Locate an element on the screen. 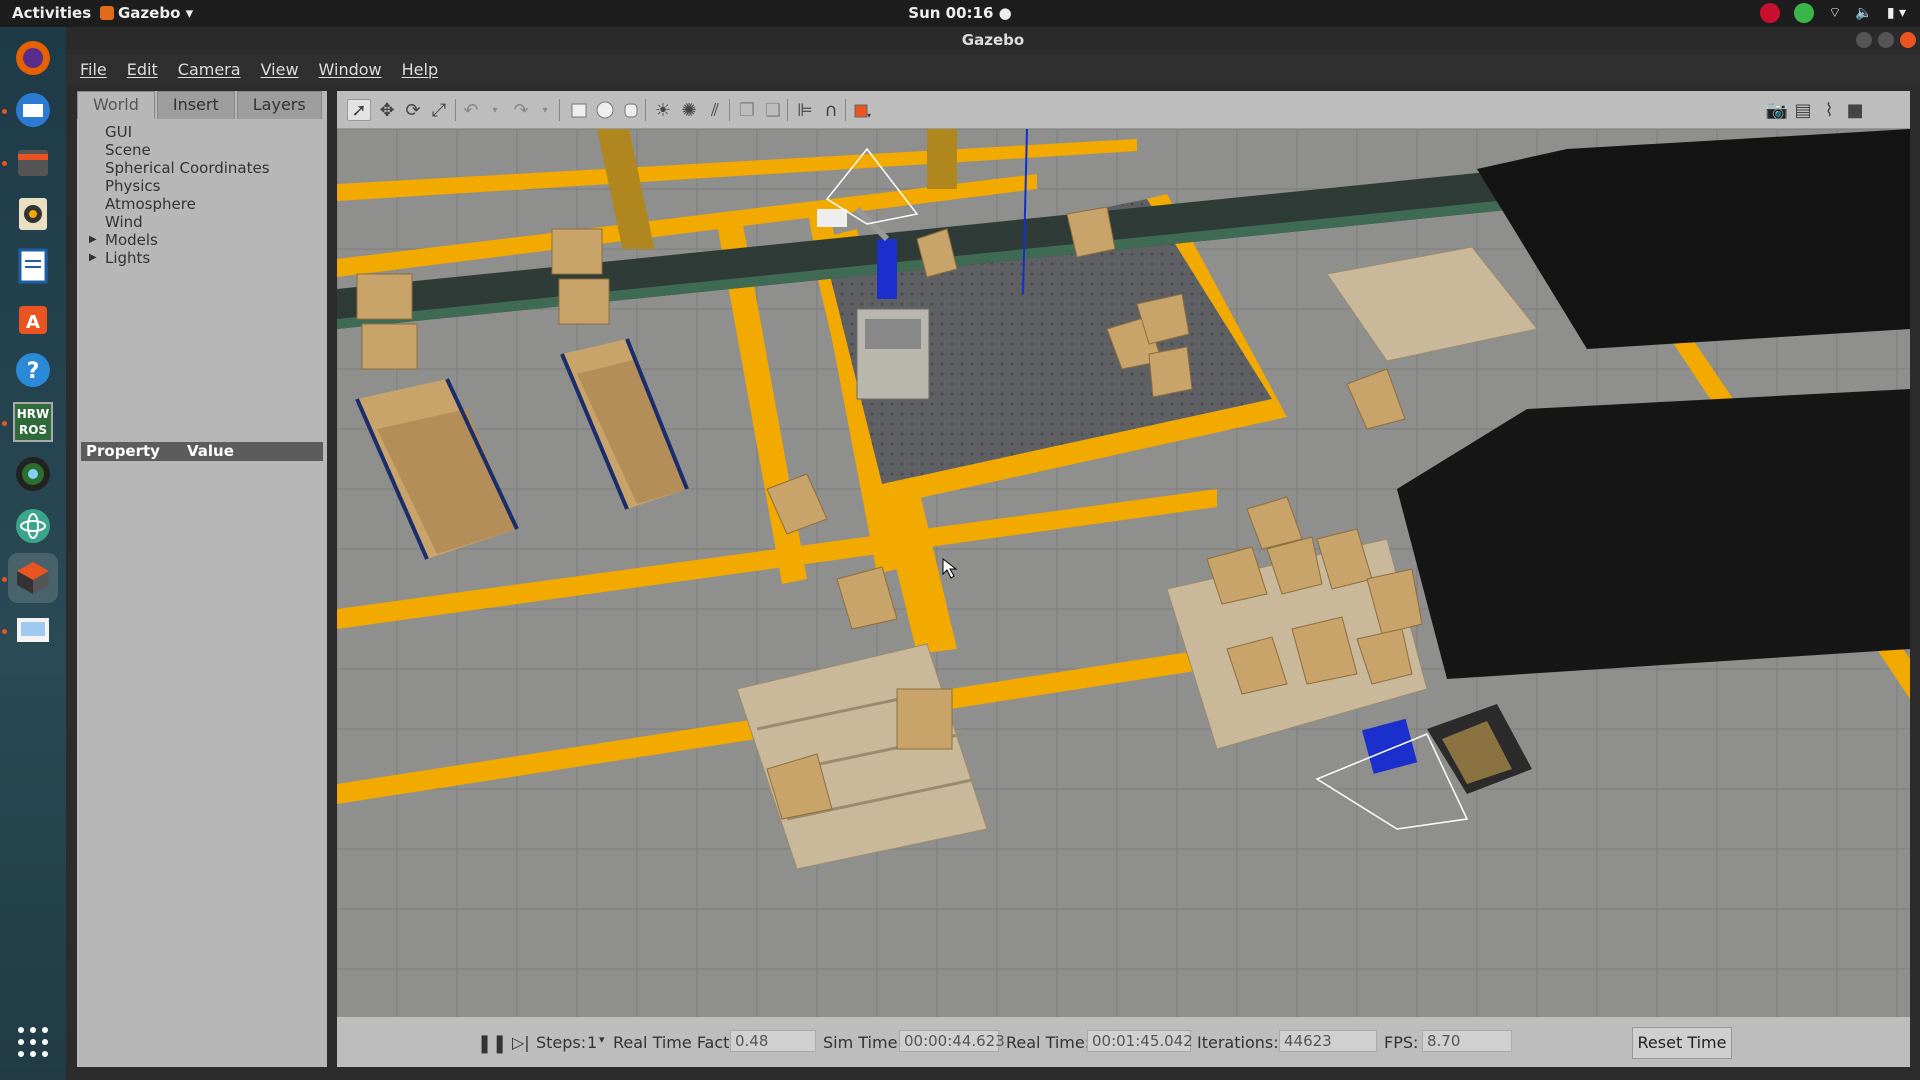 This screenshot has height=1080, width=1920. directional-light-icon: ⫽ is located at coordinates (715, 110).